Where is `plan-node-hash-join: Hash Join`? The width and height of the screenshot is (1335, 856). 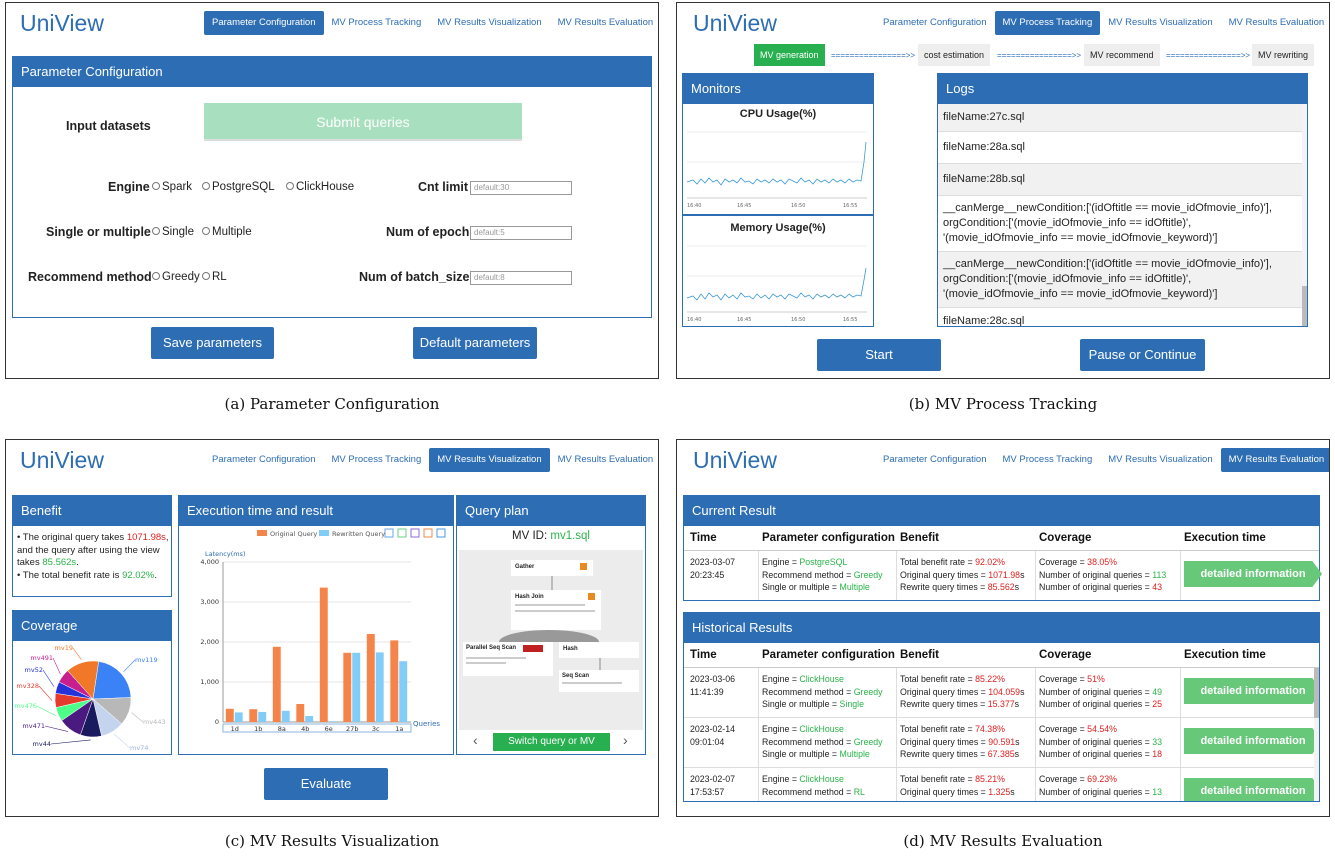 plan-node-hash-join: Hash Join is located at coordinates (556, 610).